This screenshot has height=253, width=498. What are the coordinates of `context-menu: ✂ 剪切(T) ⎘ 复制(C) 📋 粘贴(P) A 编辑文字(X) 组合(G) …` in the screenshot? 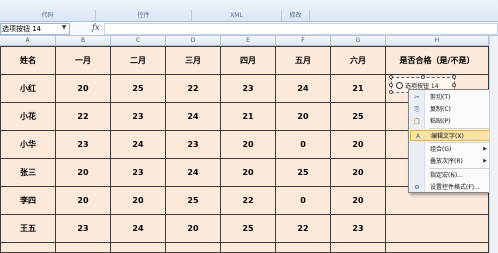 It's located at (449, 141).